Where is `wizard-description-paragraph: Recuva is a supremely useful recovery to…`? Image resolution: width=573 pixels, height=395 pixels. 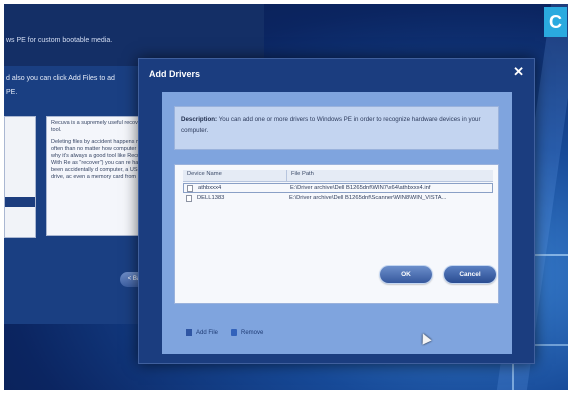 wizard-description-paragraph: Recuva is a supremely useful recovery to… is located at coordinates (98, 126).